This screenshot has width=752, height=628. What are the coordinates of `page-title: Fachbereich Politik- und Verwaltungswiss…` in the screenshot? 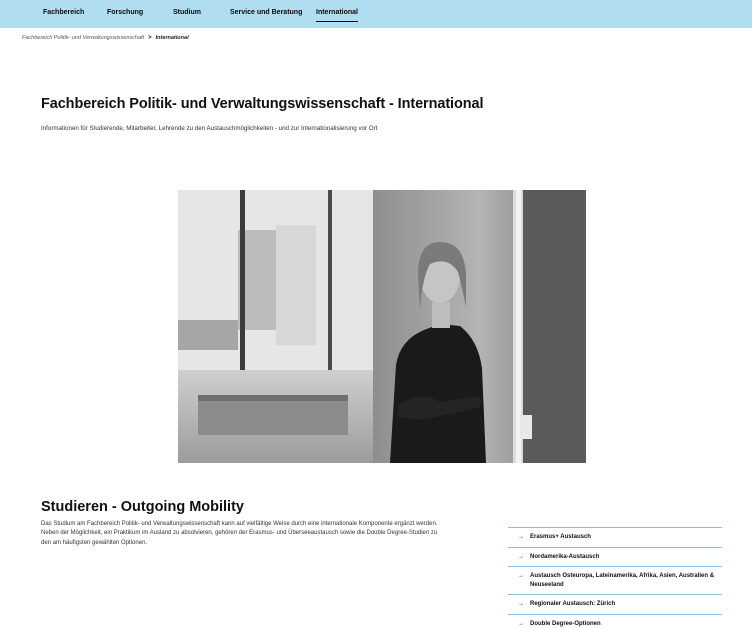 It's located at (262, 104).